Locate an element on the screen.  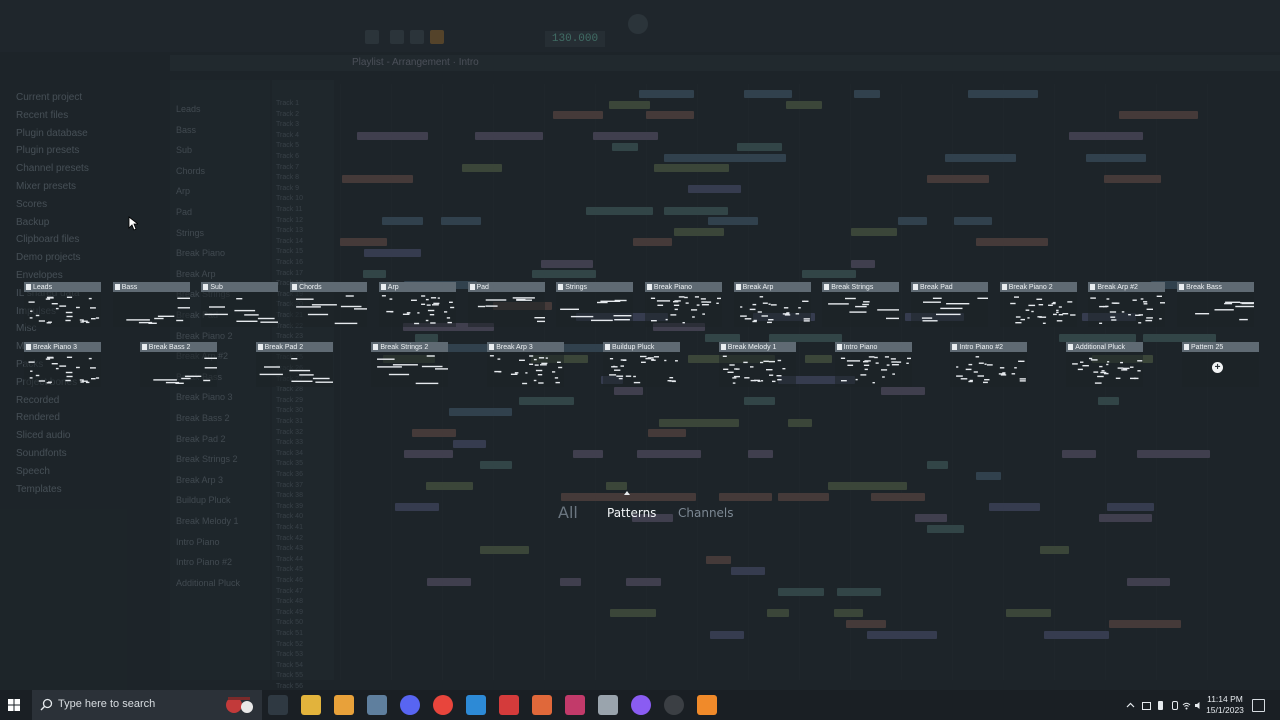
pattern-tile: Break Strings 2 is located at coordinates (410, 364).